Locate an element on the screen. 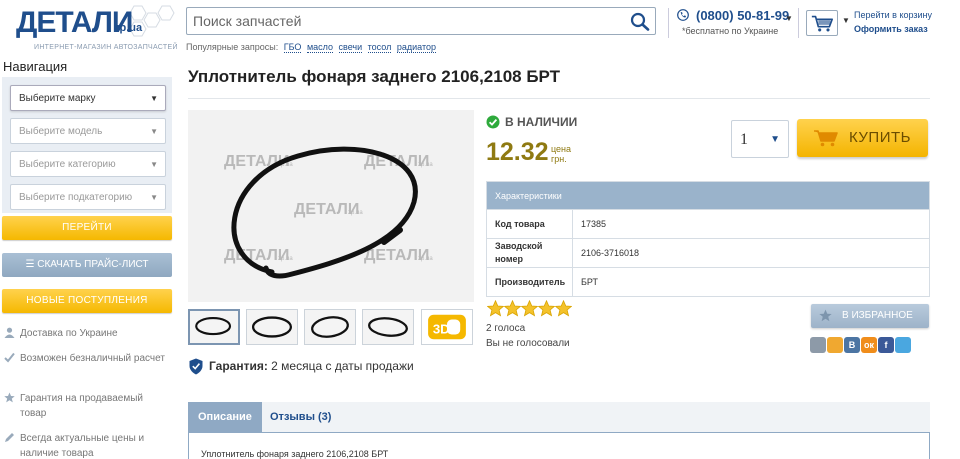 The width and height of the screenshot is (960, 459). price-label-2: грн. is located at coordinates (559, 159).